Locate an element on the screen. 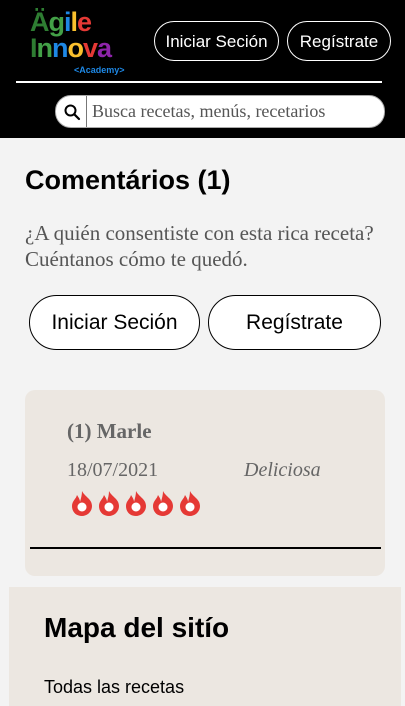  comments-login-button: Iniciar Seción is located at coordinates (114, 322).